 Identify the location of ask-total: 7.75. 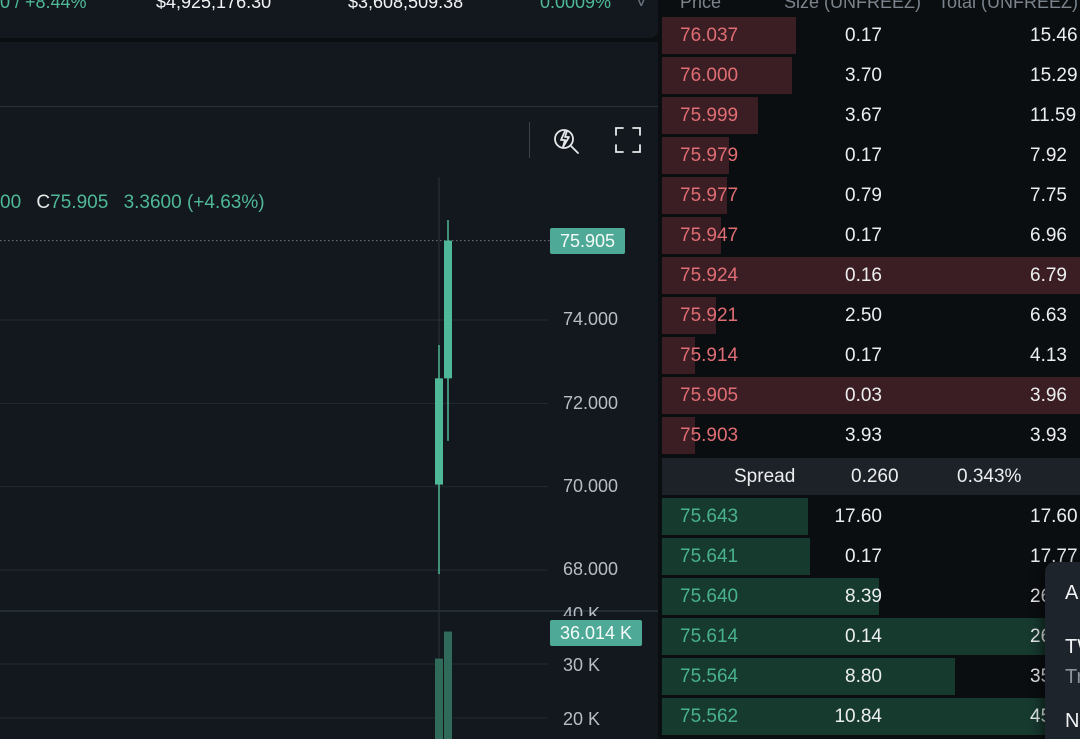
(1048, 195).